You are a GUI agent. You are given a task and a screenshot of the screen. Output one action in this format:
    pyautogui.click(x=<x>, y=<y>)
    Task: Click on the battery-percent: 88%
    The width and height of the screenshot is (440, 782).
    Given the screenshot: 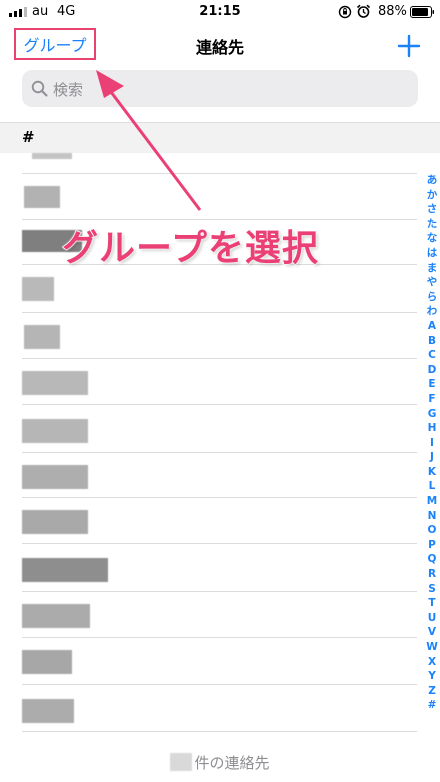 What is the action you would take?
    pyautogui.click(x=392, y=11)
    